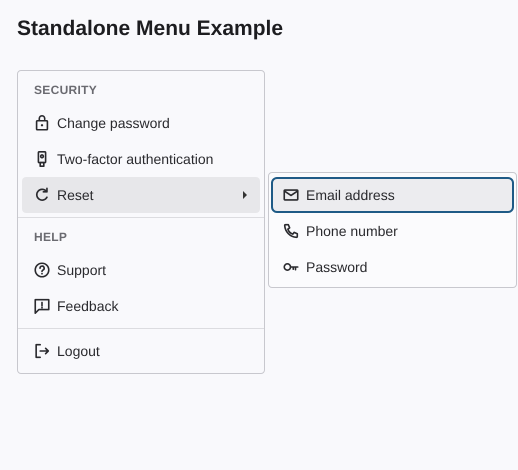 The height and width of the screenshot is (470, 518). I want to click on menu-item: Support, so click(141, 270).